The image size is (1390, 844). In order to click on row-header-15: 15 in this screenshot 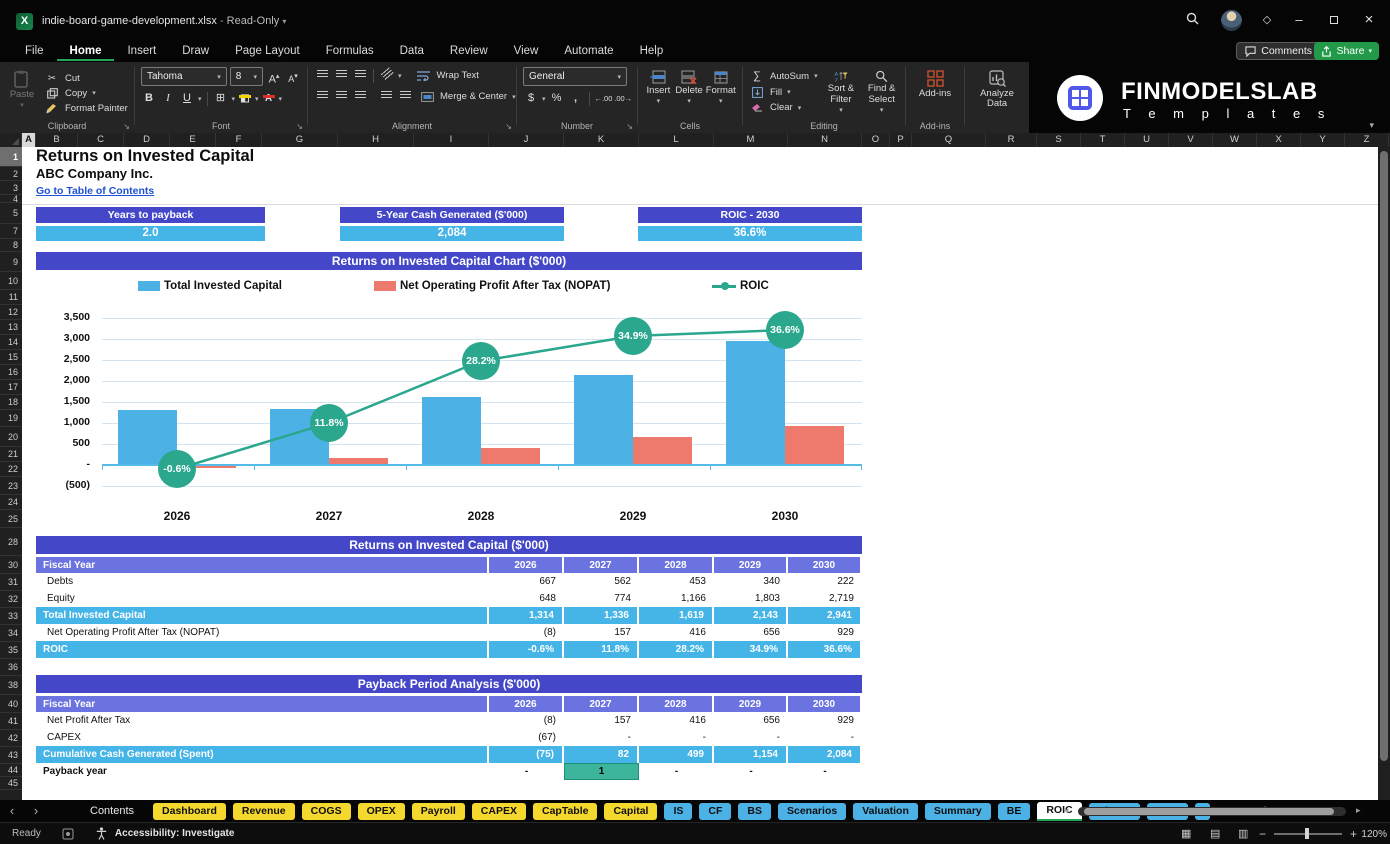, I will do `click(11, 357)`.